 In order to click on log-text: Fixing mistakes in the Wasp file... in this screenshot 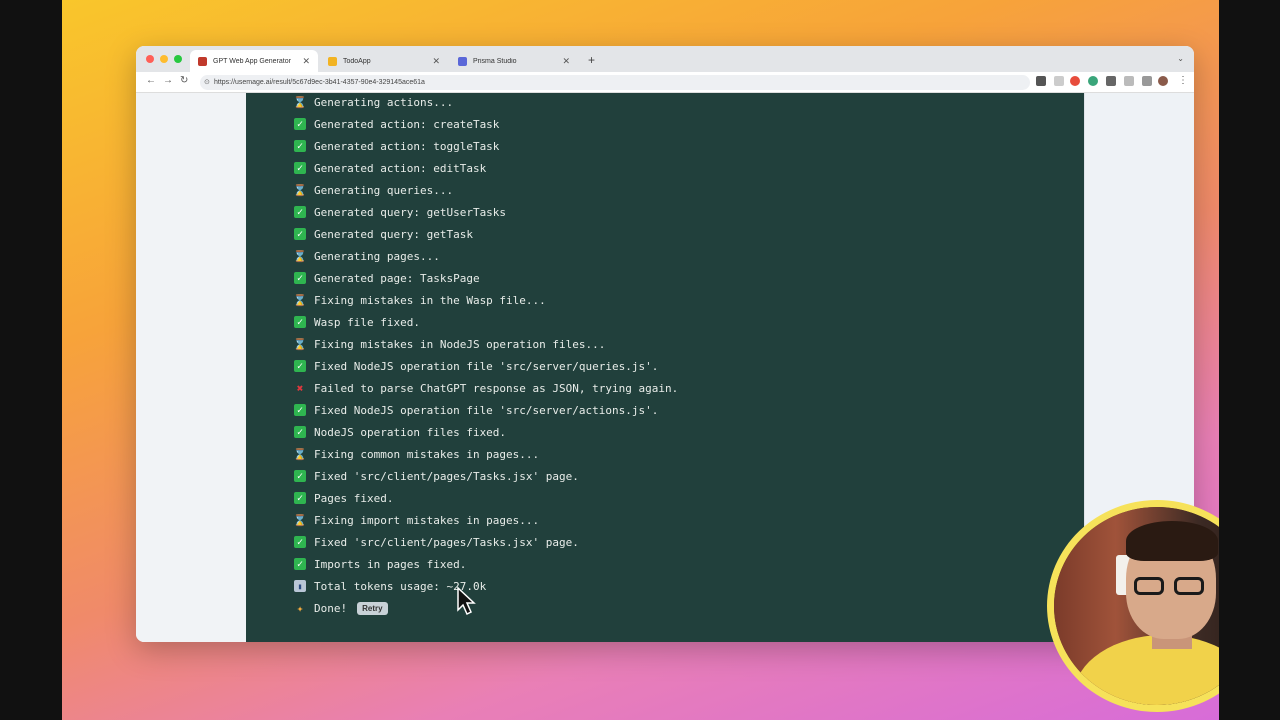, I will do `click(430, 300)`.